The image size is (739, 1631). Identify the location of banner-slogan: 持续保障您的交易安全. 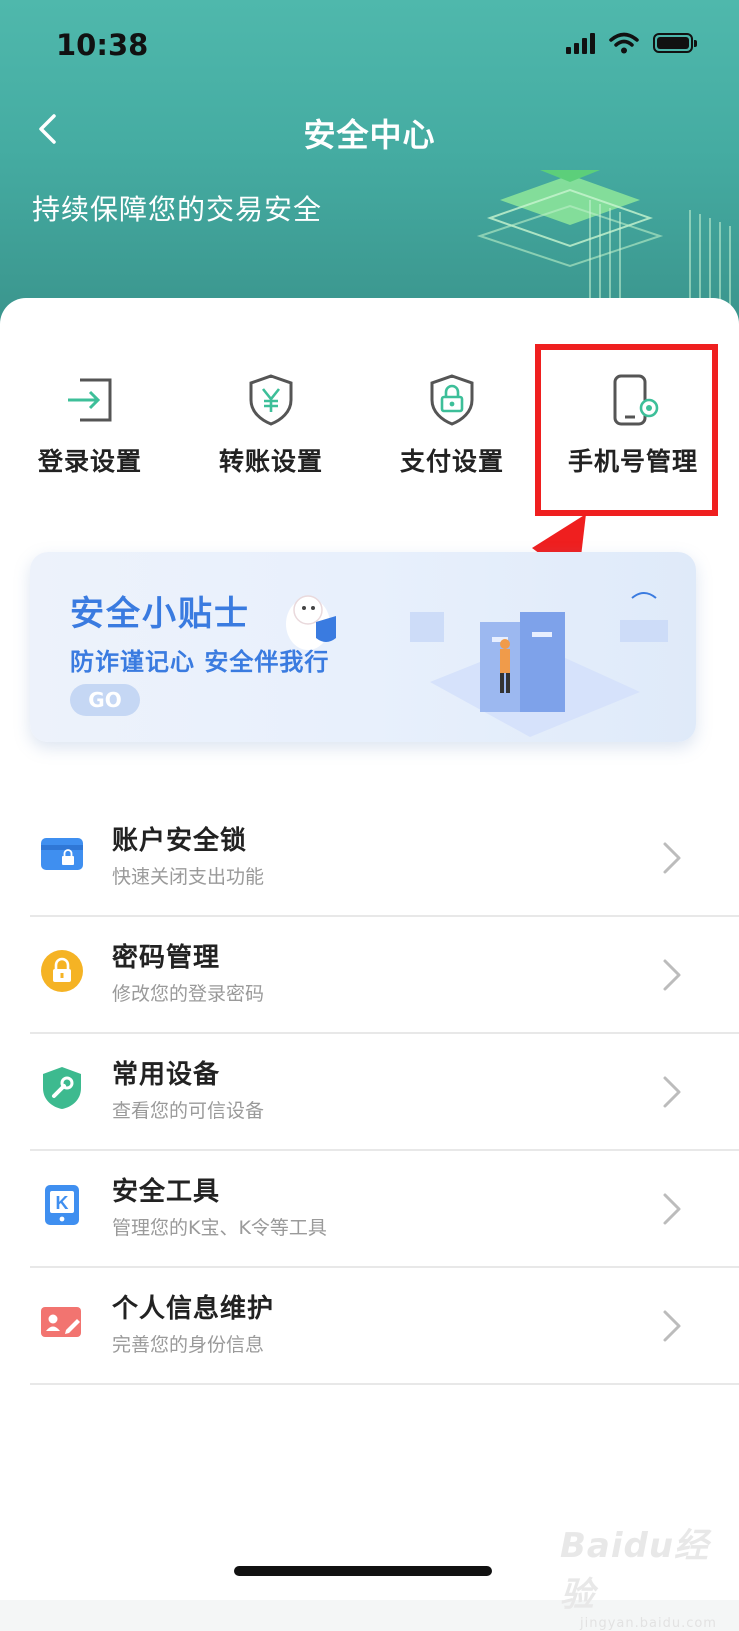
(177, 209).